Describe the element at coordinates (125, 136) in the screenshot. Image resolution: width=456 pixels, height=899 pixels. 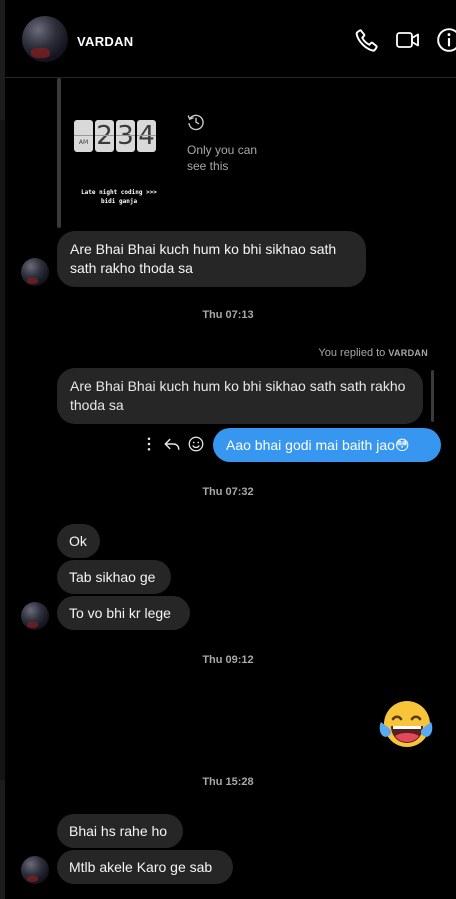
I see `clock-digit: 3` at that location.